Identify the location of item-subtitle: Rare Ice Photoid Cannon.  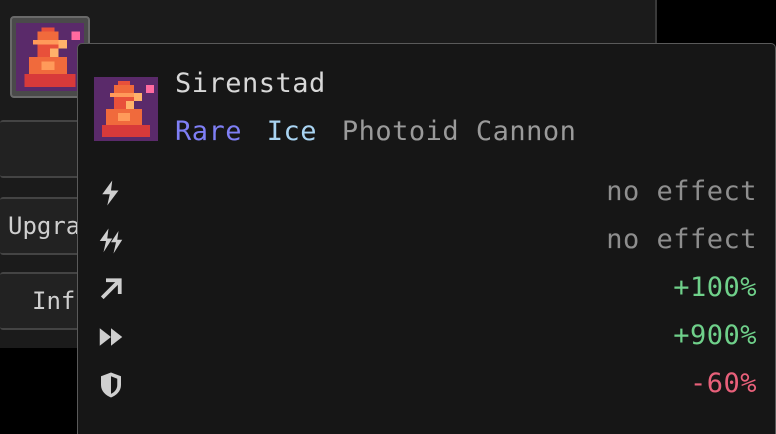
(375, 131).